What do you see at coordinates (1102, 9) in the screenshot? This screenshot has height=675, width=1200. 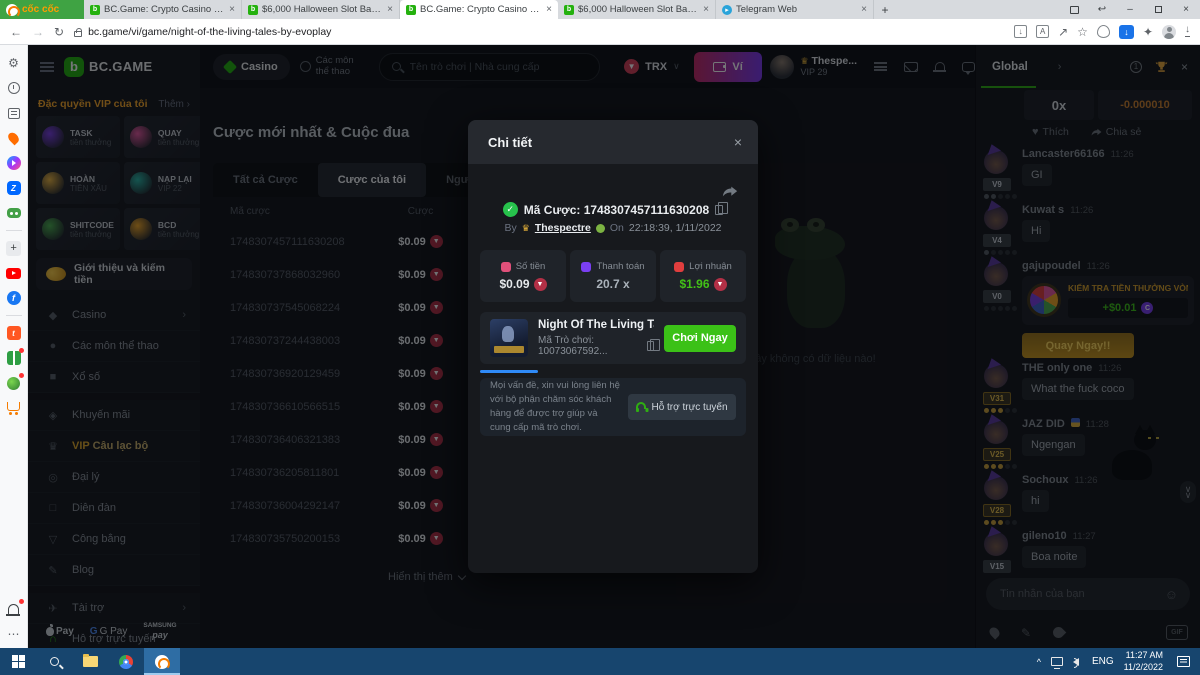 I see `update-arrow-icon: ↩` at bounding box center [1102, 9].